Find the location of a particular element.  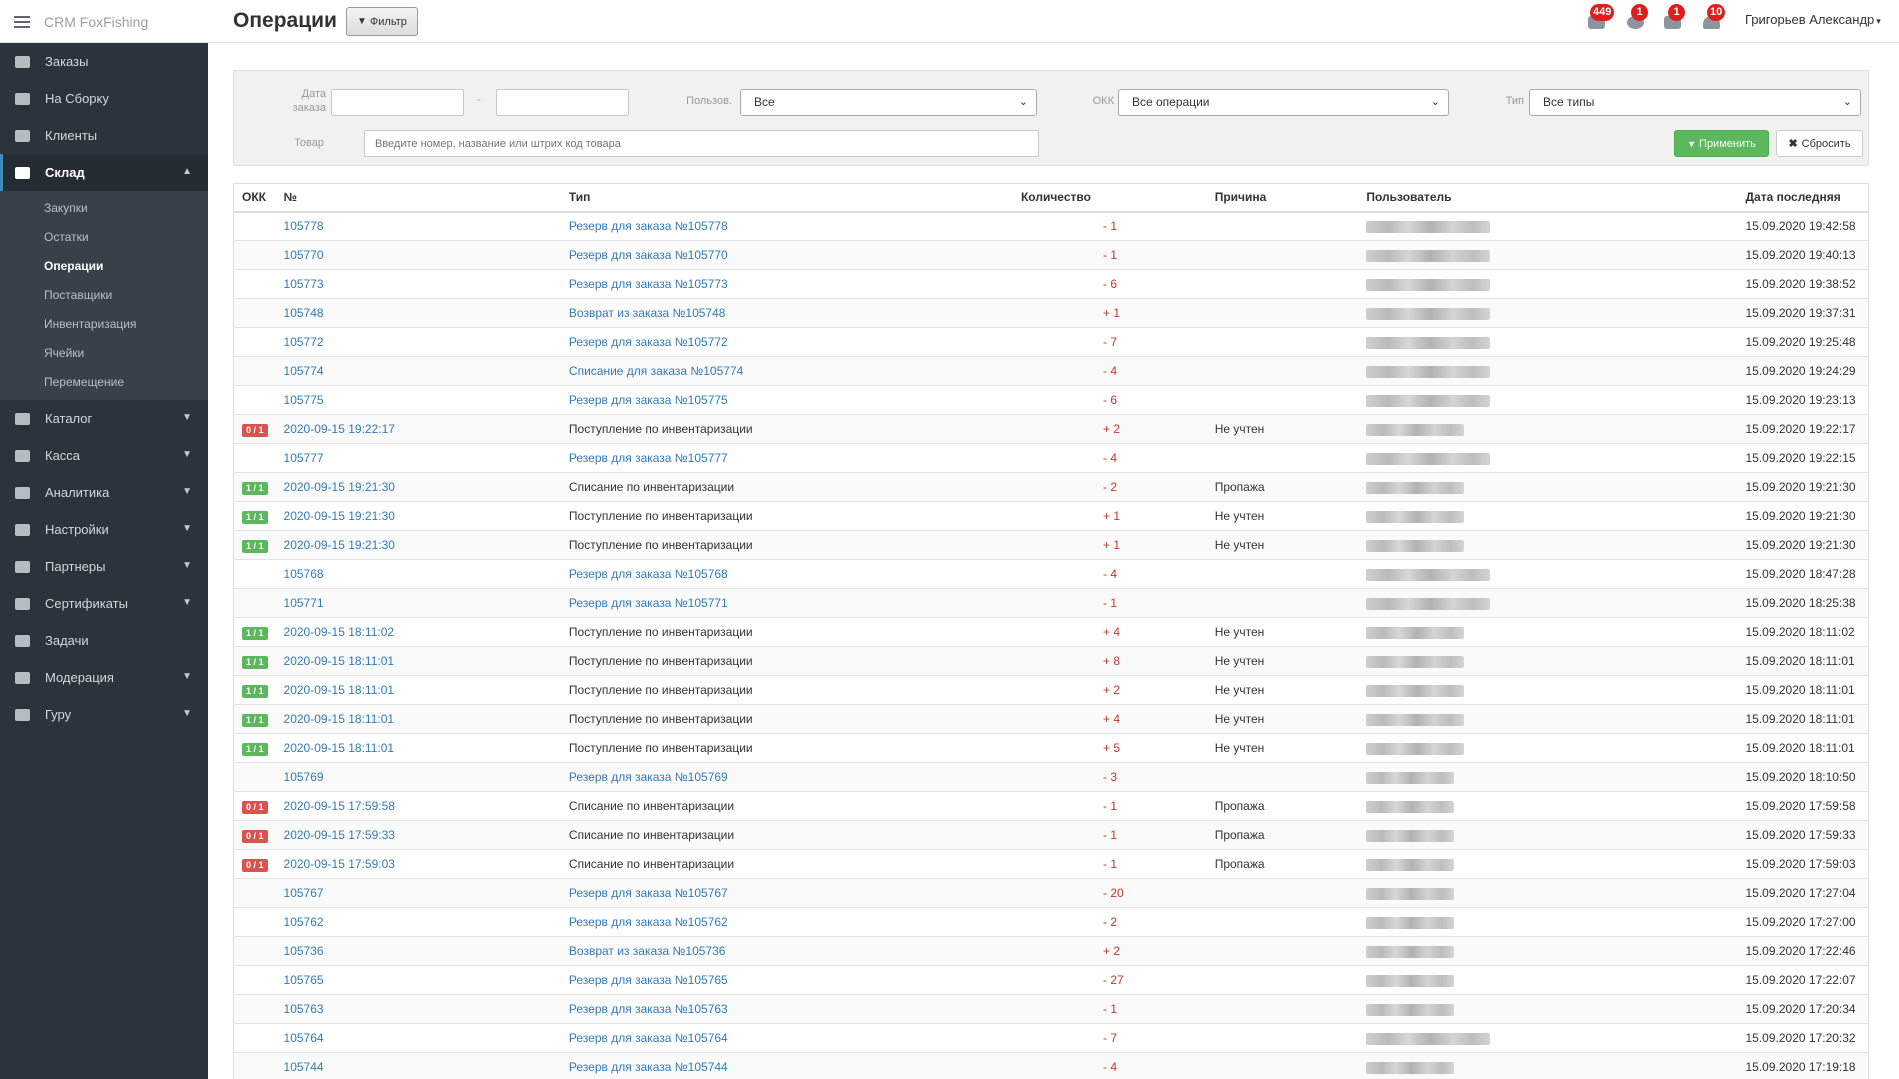

reset-button: ✖ Сбросить is located at coordinates (1819, 143).